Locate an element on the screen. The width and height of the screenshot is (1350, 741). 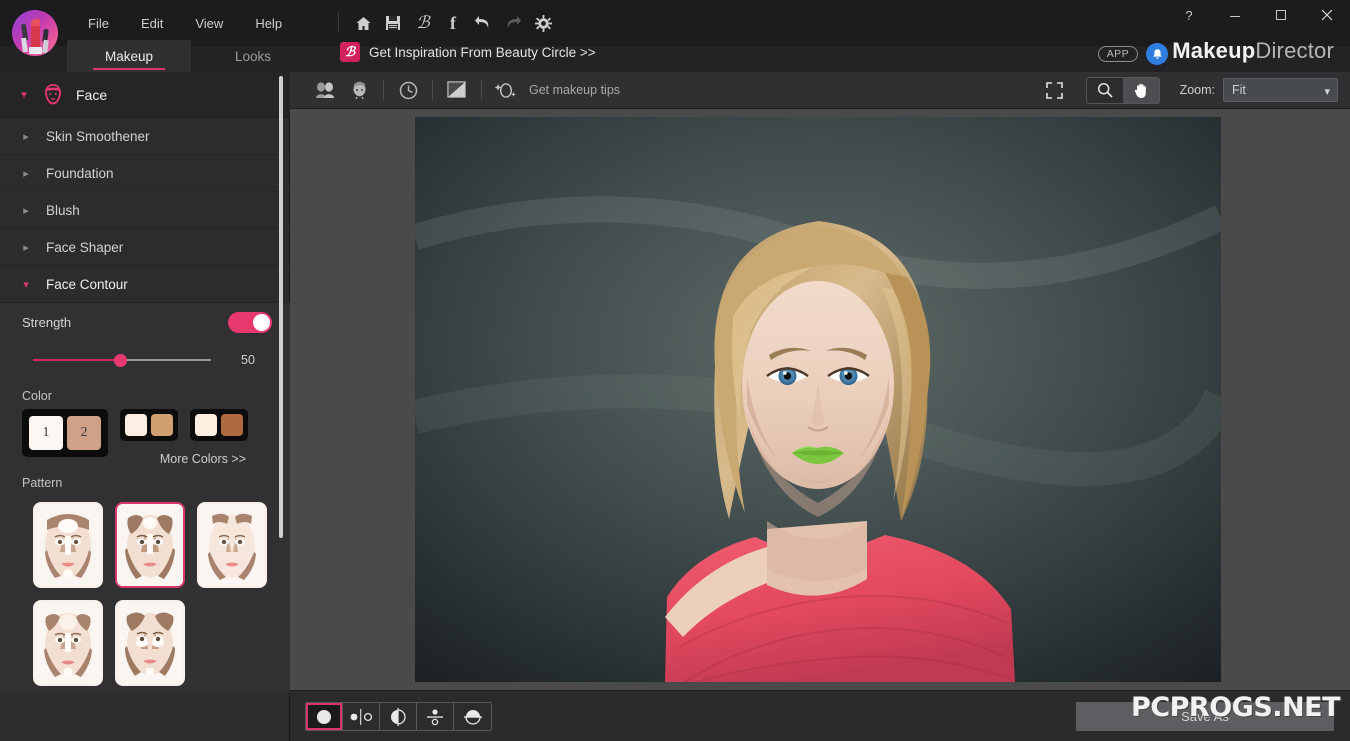
menu-help: Help is located at coordinates (268, 23).